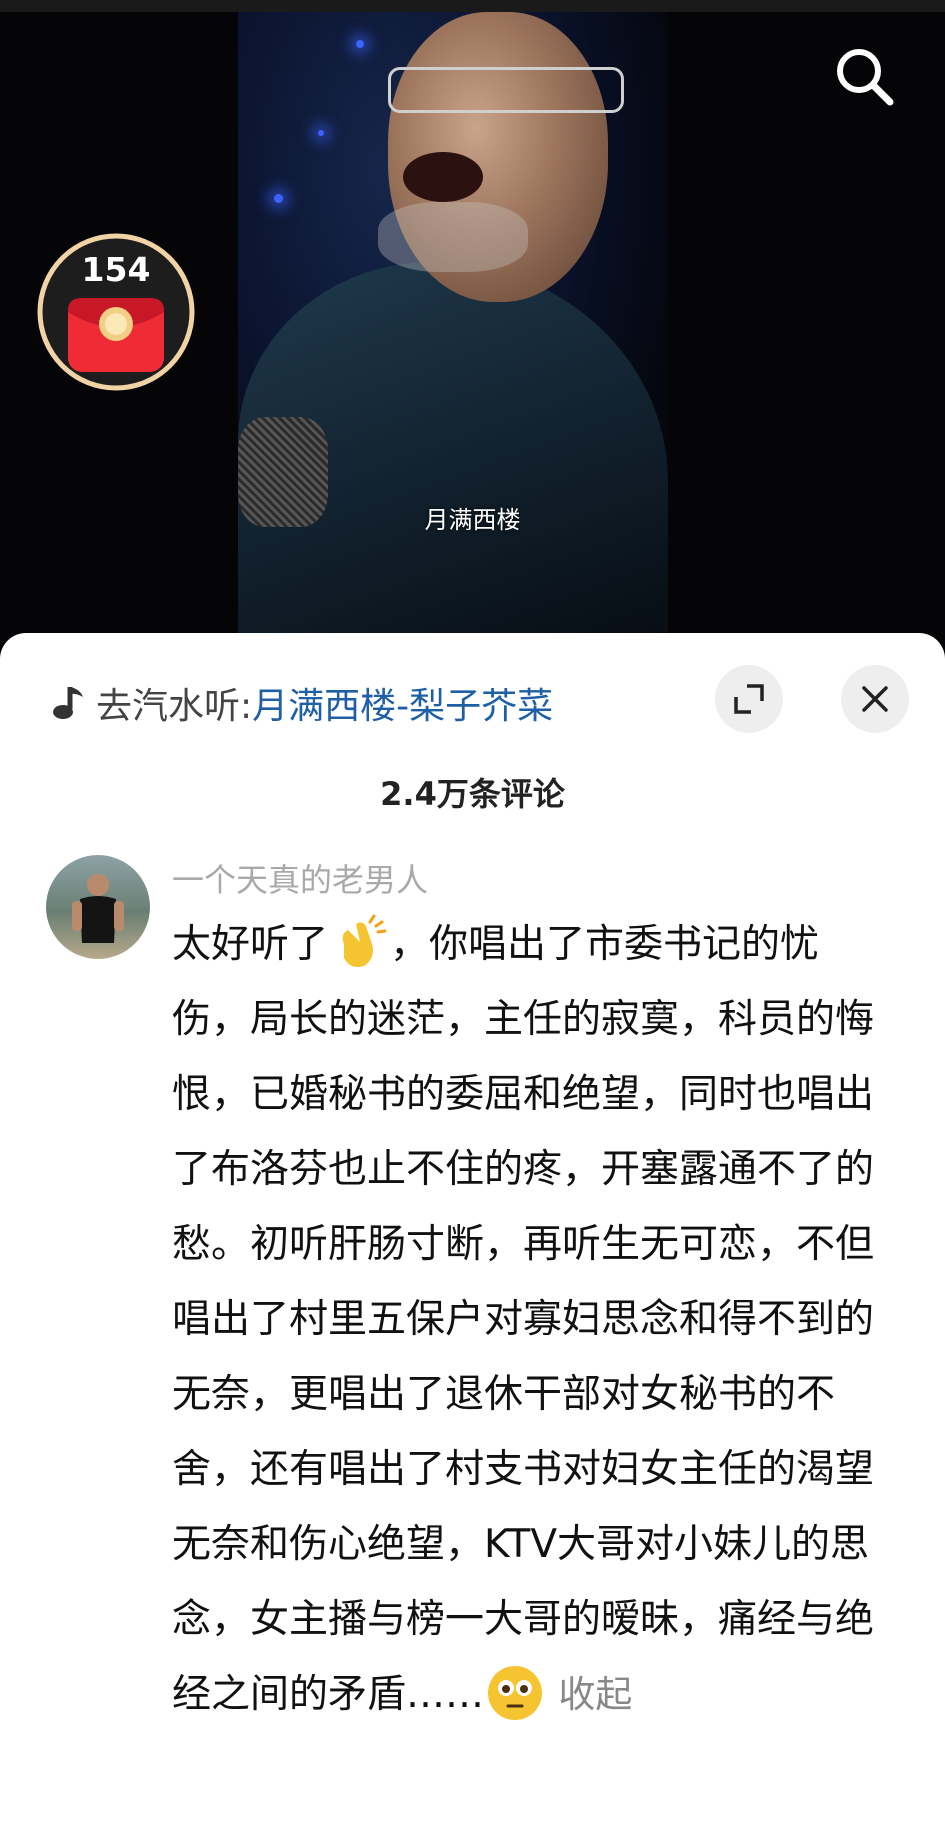  I want to click on singer-beard, so click(453, 237).